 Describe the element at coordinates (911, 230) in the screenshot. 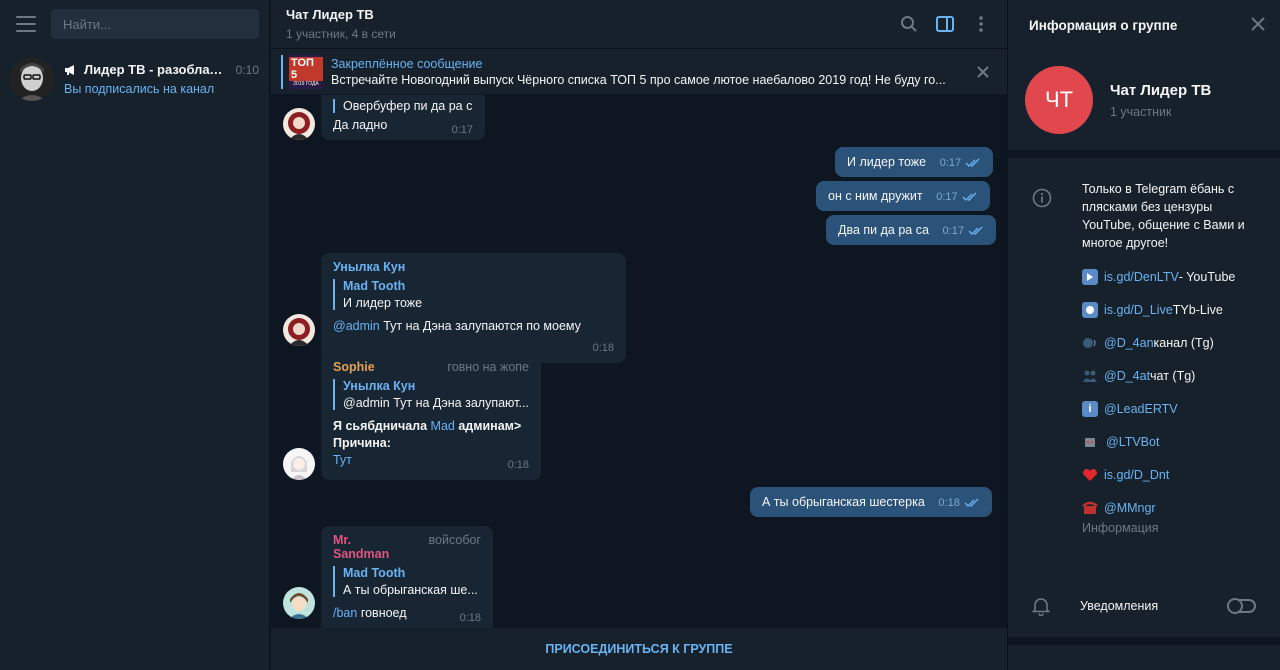

I see `message-outgoing: Два пи да ра са 0:17` at that location.